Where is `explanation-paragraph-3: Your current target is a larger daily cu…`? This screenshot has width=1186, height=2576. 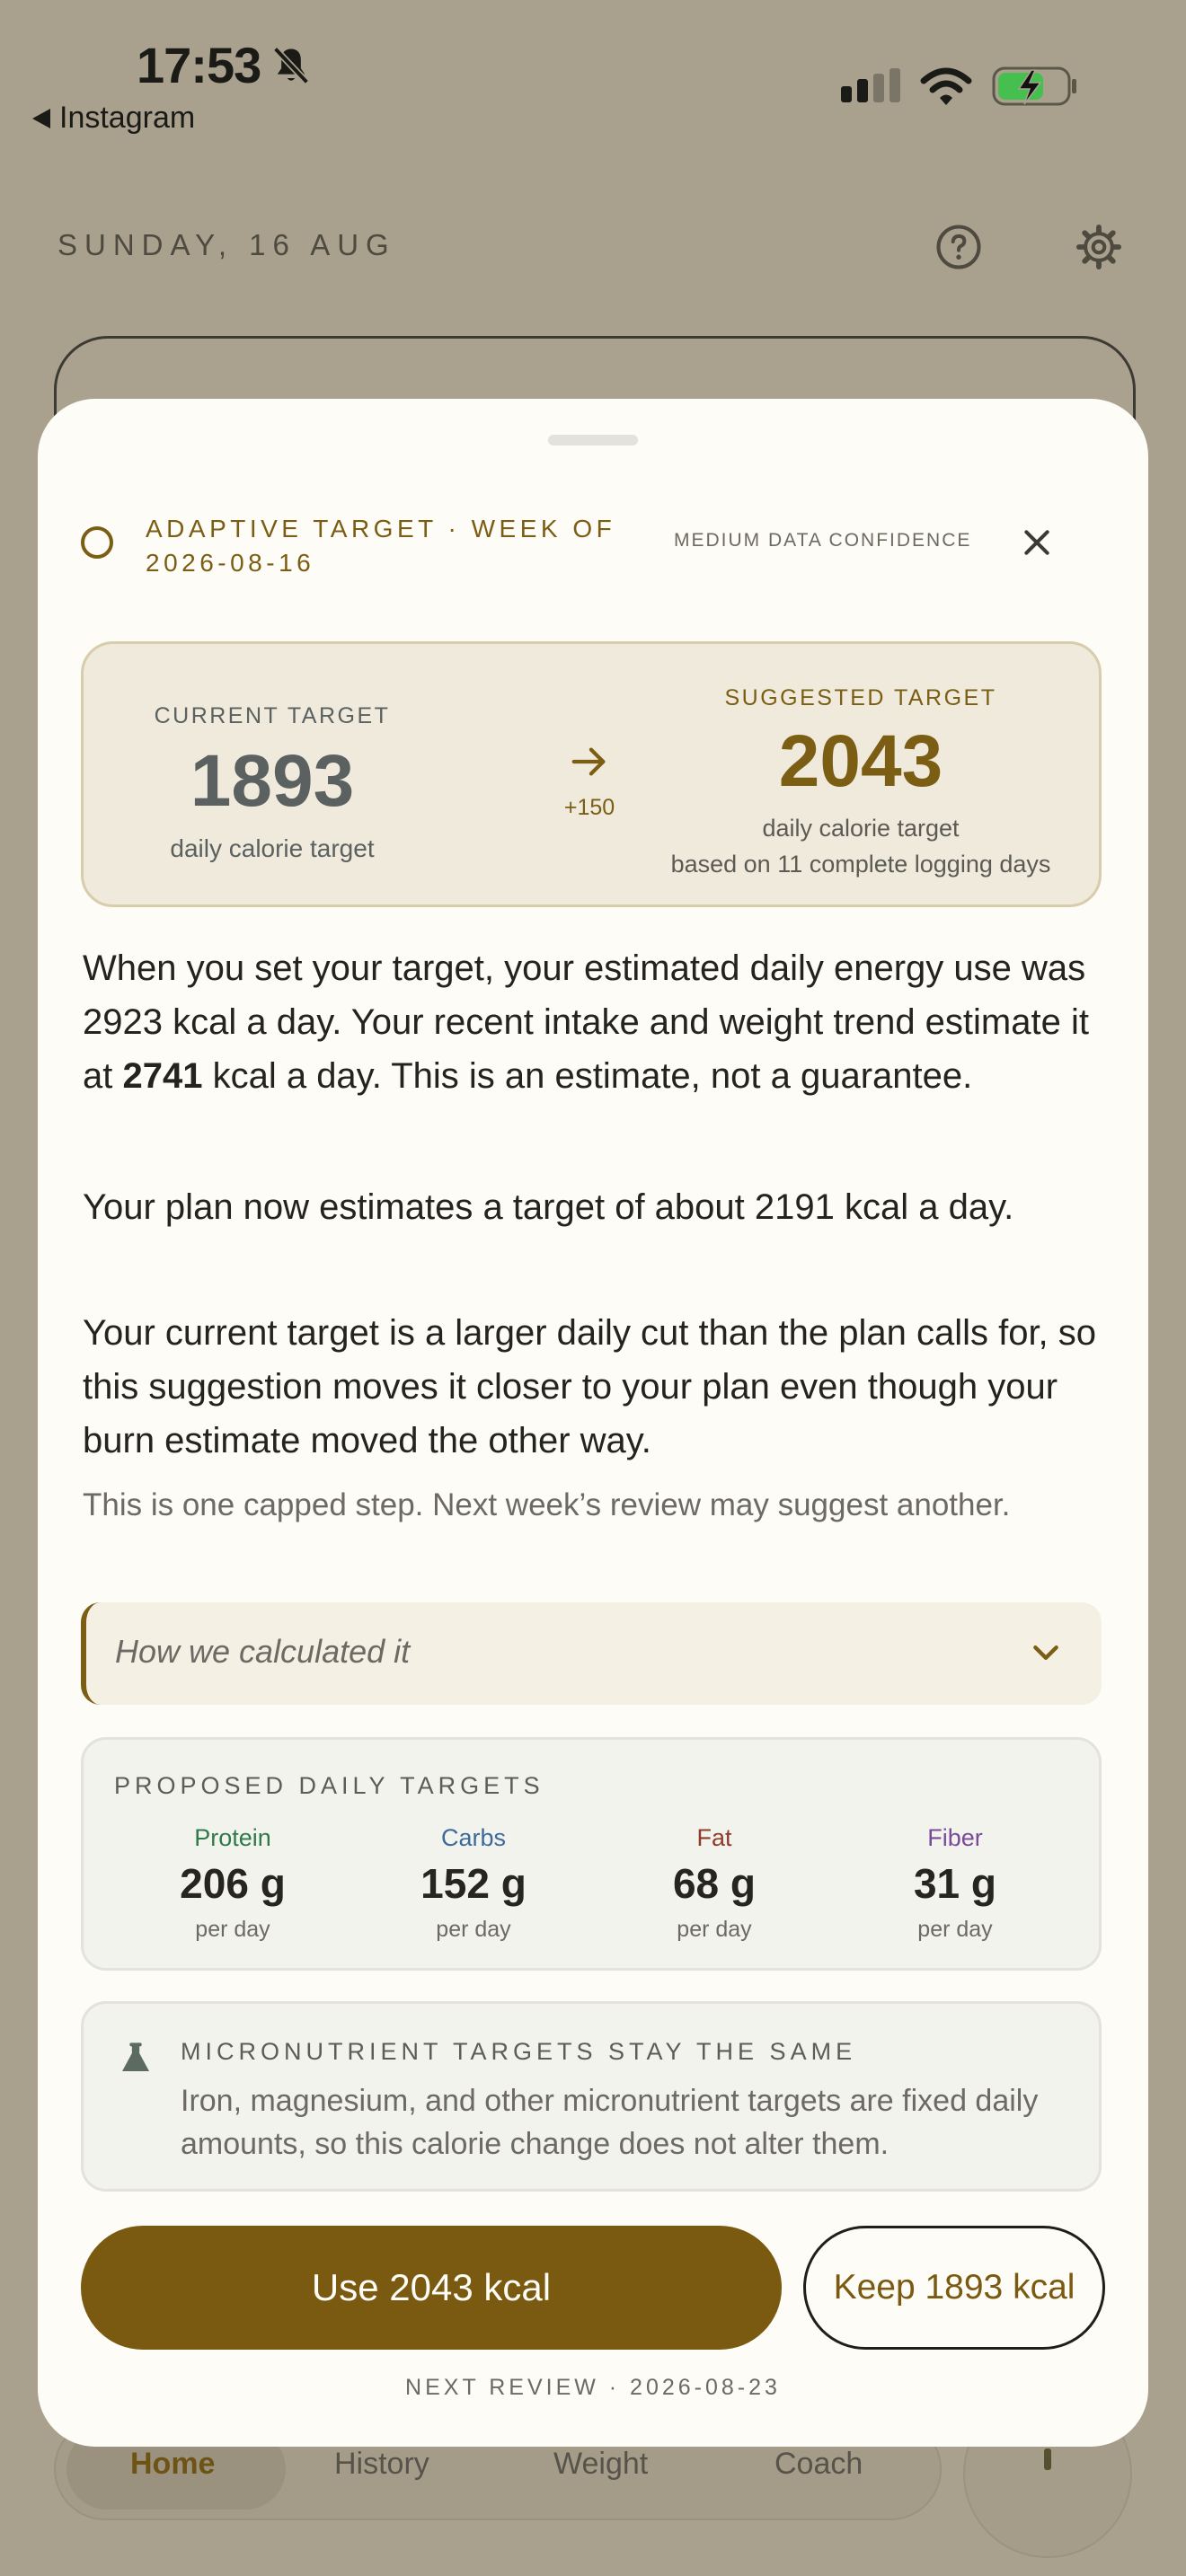 explanation-paragraph-3: Your current target is a larger daily cu… is located at coordinates (590, 1386).